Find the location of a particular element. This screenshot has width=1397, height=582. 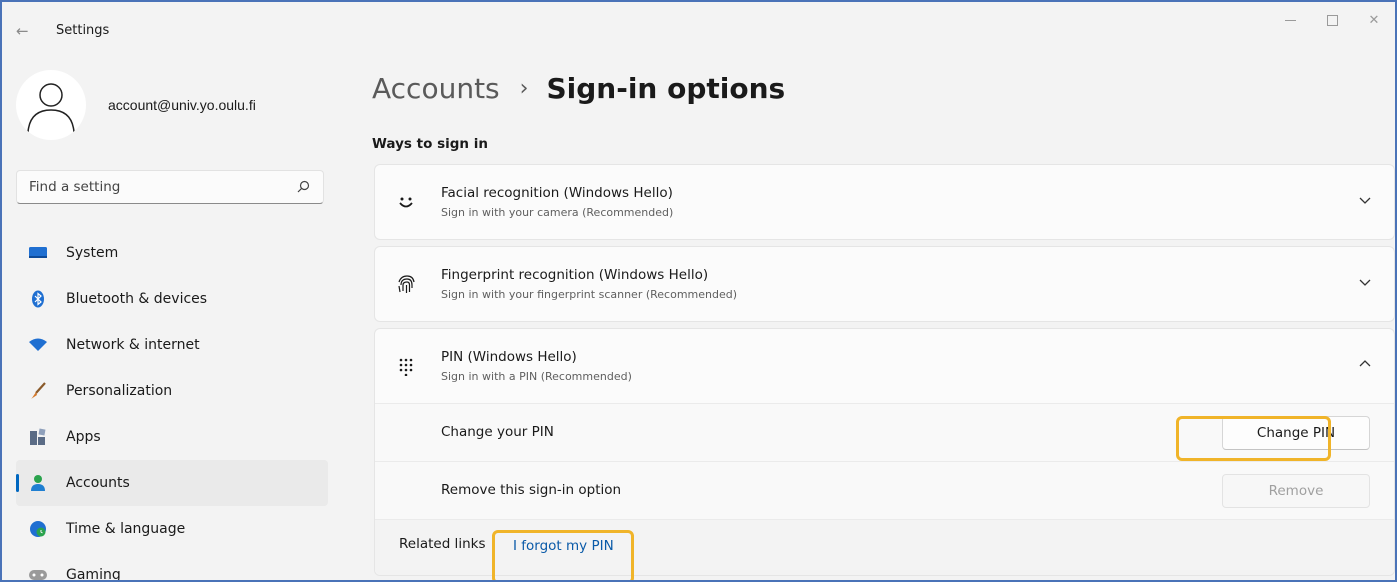

avatar is located at coordinates (51, 105).